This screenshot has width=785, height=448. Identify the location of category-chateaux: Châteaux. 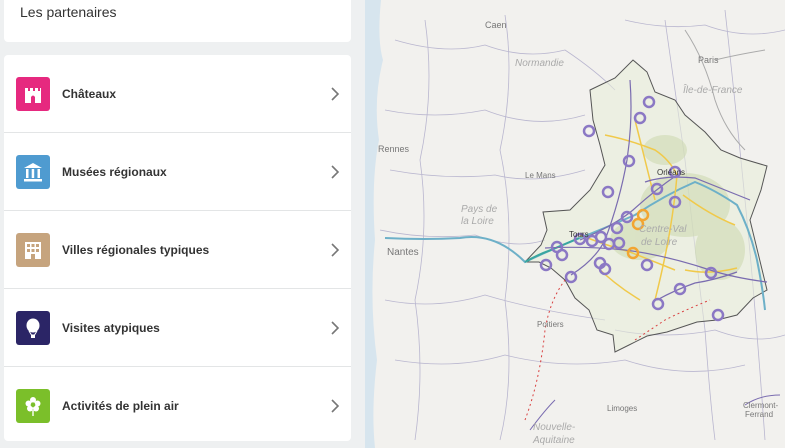
(177, 94).